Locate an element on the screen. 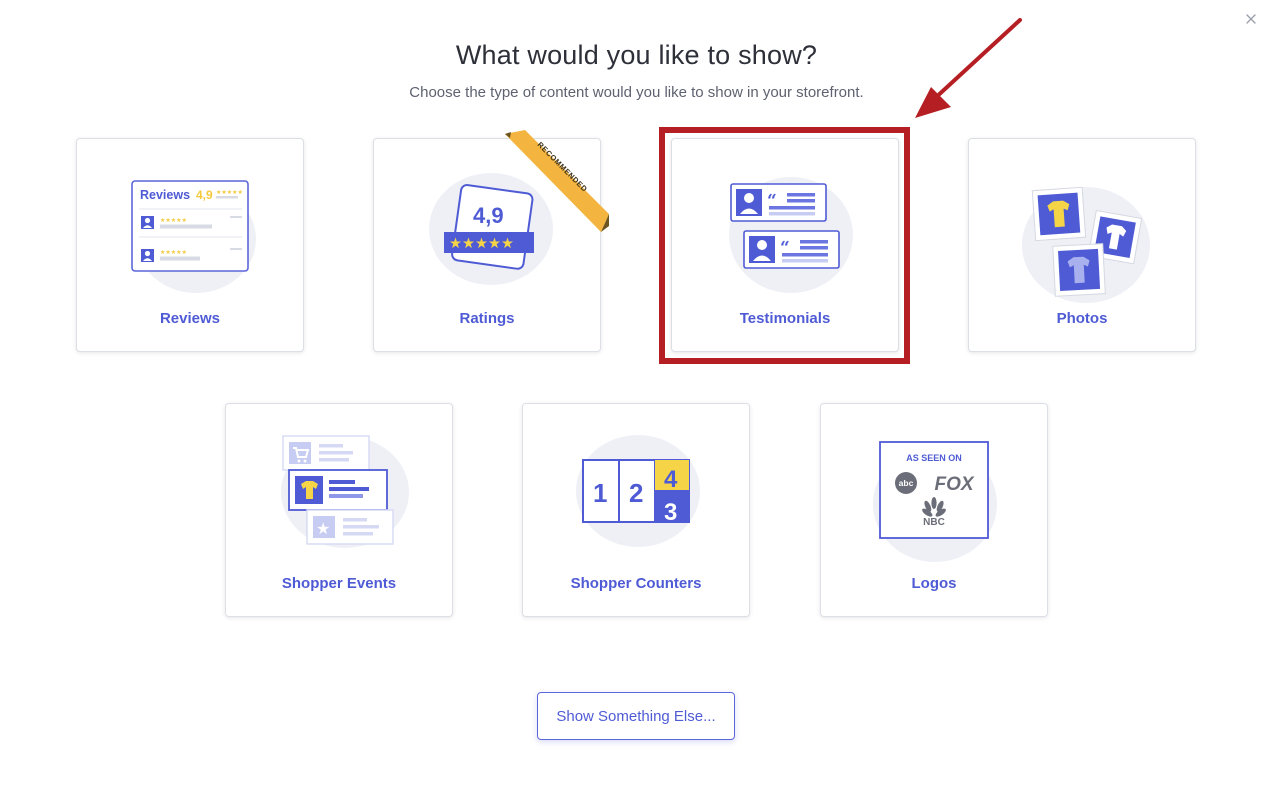 The height and width of the screenshot is (785, 1273). modal-title: What would you like to show? is located at coordinates (636, 55).